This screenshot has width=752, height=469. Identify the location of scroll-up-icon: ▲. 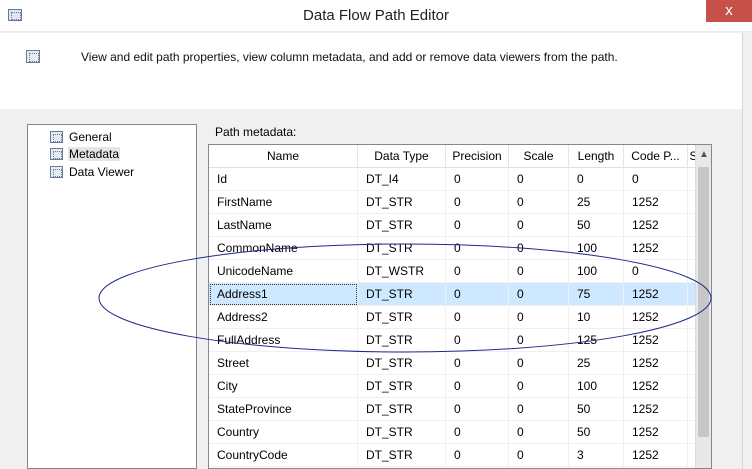
(703, 155).